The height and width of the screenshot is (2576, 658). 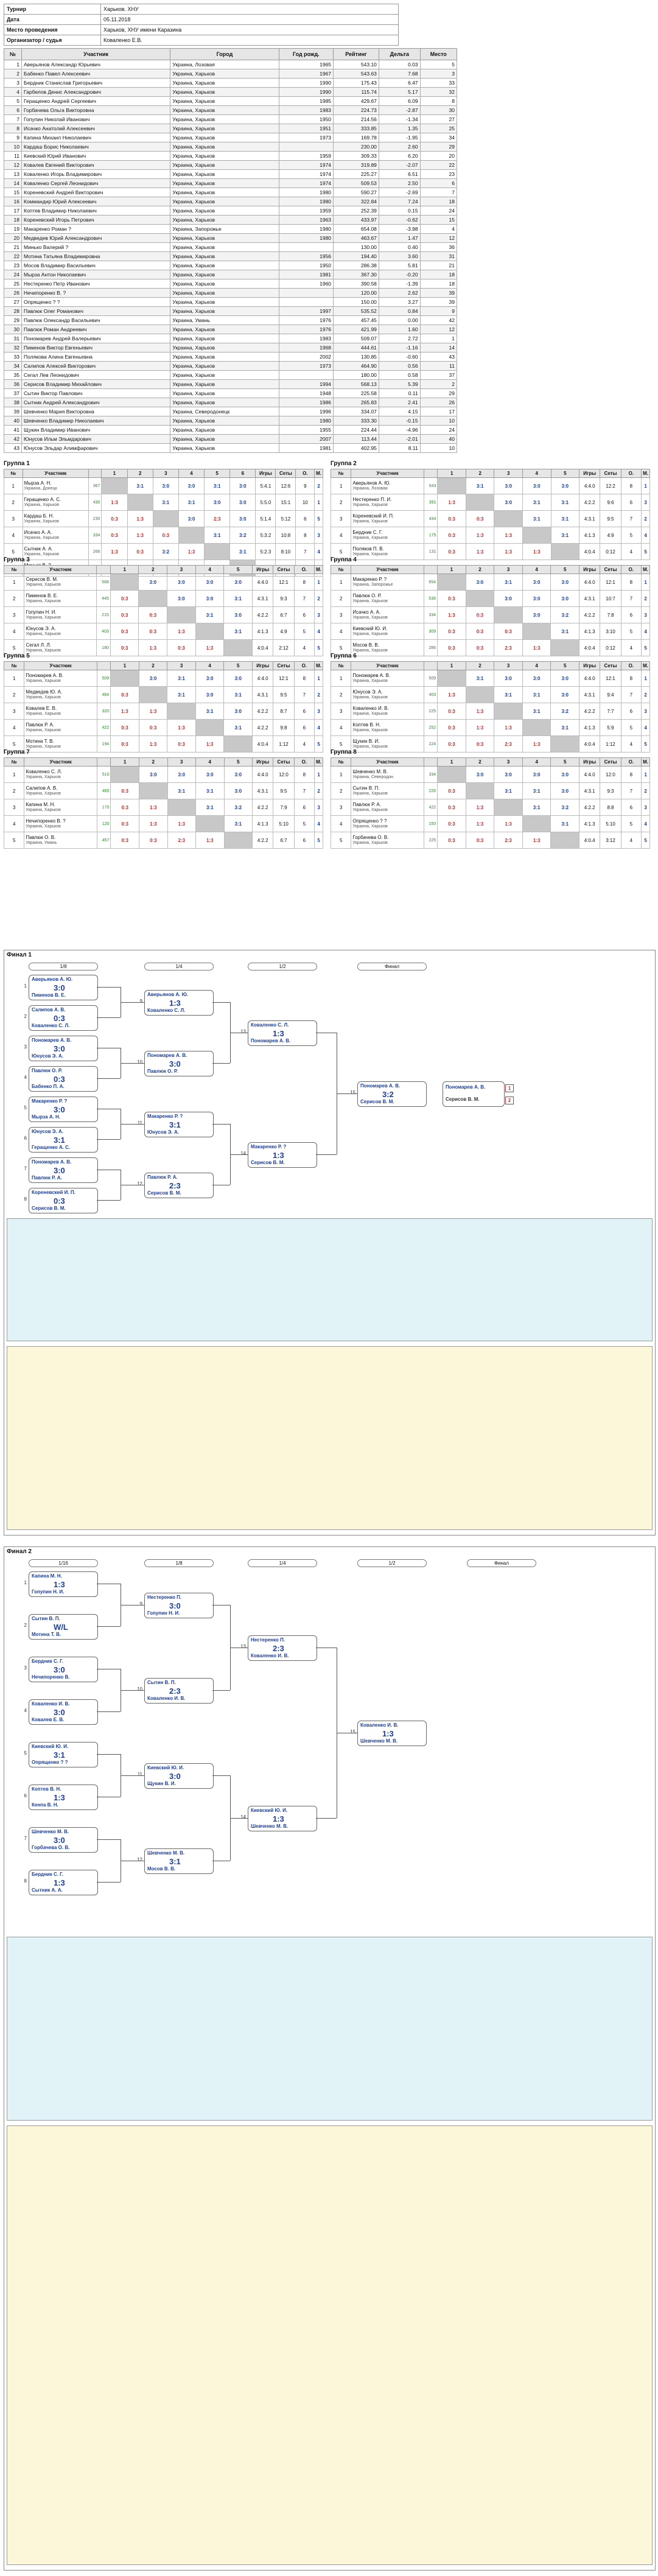 What do you see at coordinates (438, 64) in the screenshot?
I see `player-cell: 5` at bounding box center [438, 64].